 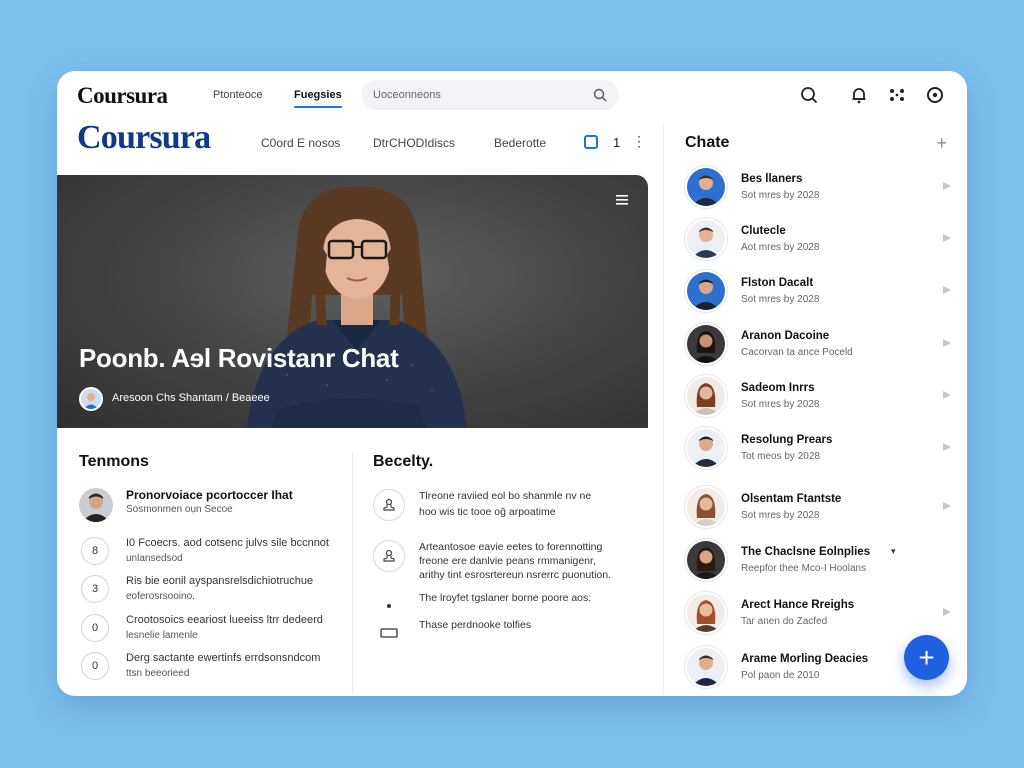 What do you see at coordinates (780, 456) in the screenshot?
I see `chat-item-subtitle: Tot meos by 2028` at bounding box center [780, 456].